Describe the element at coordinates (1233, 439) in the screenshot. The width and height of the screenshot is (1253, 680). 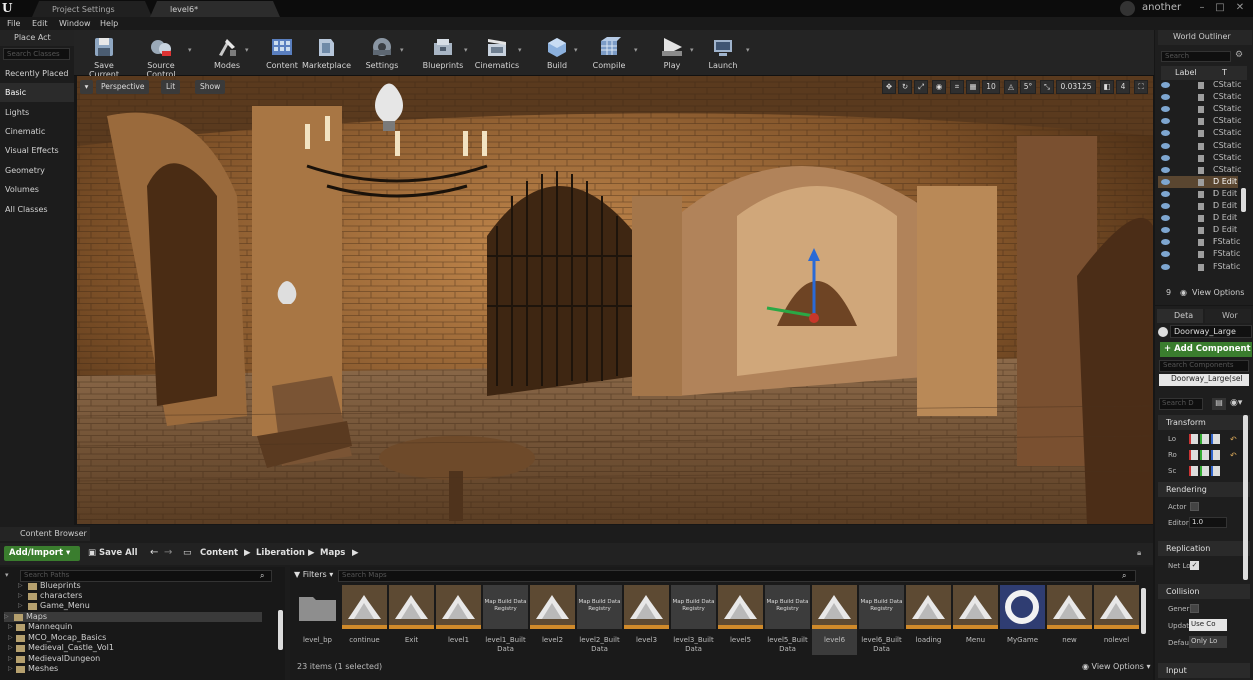
I see `reset-location-icon: ↶` at that location.